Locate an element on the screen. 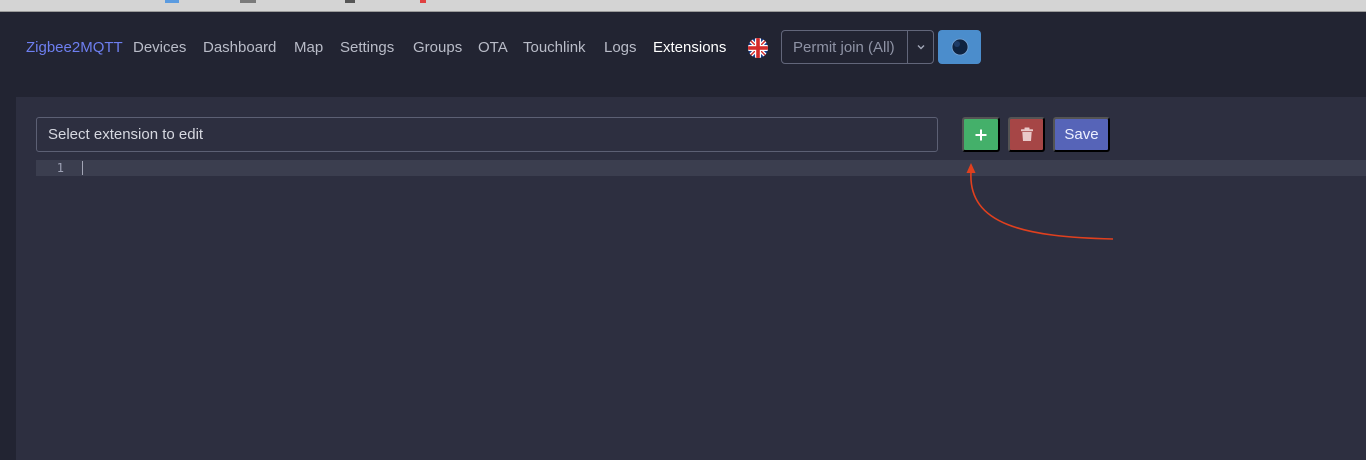 This screenshot has height=460, width=1366. permit-join-dropdown-toggle is located at coordinates (920, 47).